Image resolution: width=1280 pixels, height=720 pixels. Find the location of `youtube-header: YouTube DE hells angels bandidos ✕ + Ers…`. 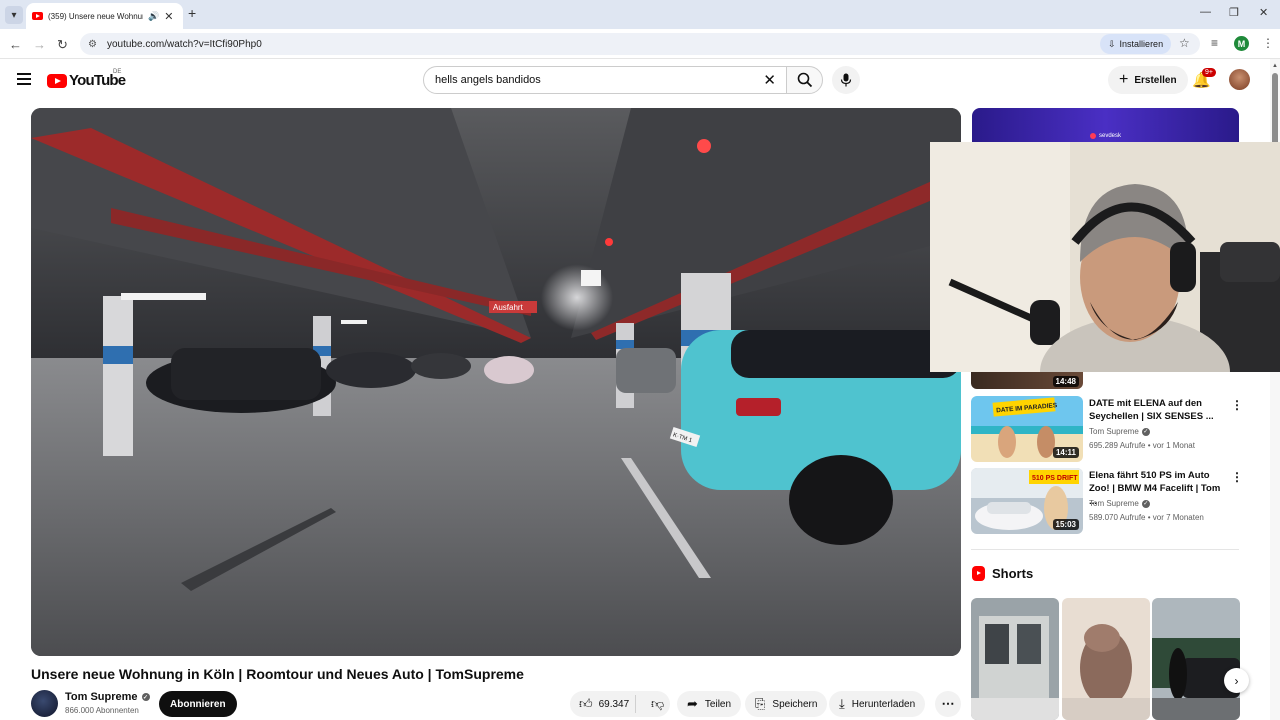

youtube-header: YouTube DE hells angels bandidos ✕ + Ers… is located at coordinates (635, 80).